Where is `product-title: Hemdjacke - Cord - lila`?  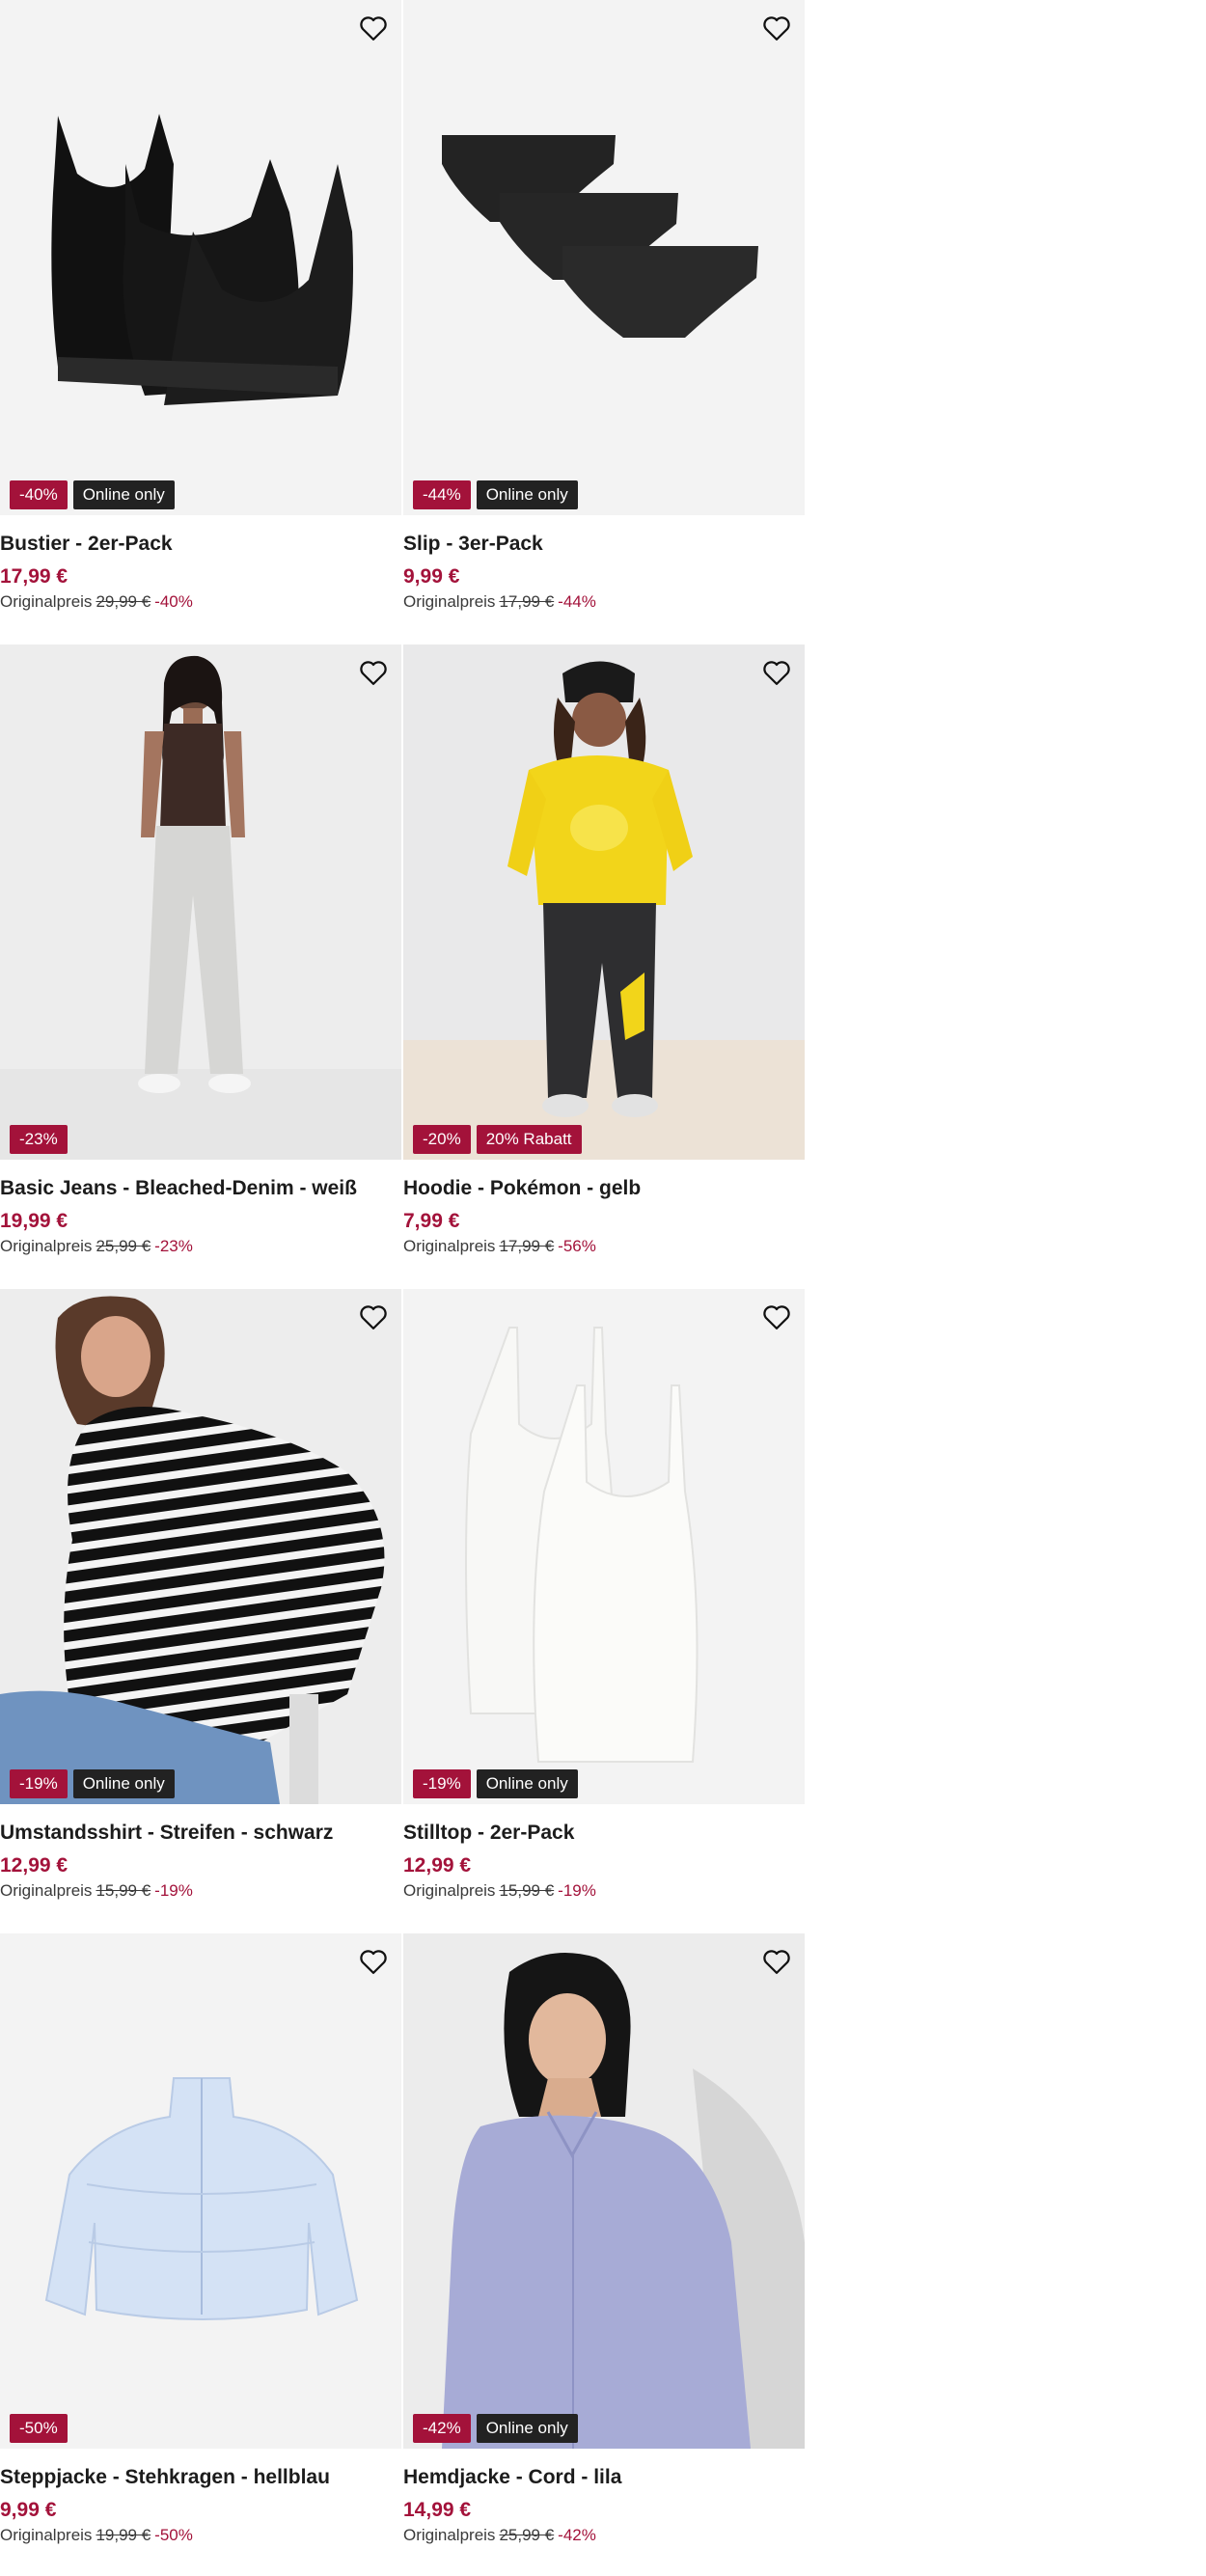 product-title: Hemdjacke - Cord - lila is located at coordinates (512, 2477).